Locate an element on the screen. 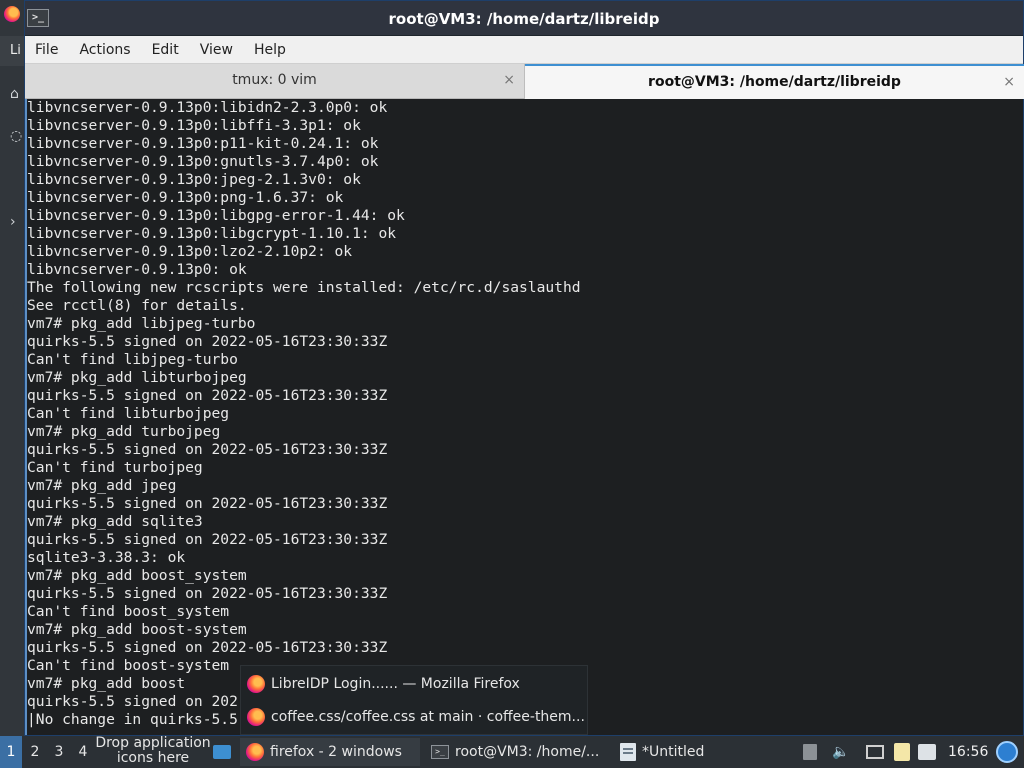 The image size is (1024, 768). terminal-line: vm7# pkg_add turbojpeg is located at coordinates (124, 431).